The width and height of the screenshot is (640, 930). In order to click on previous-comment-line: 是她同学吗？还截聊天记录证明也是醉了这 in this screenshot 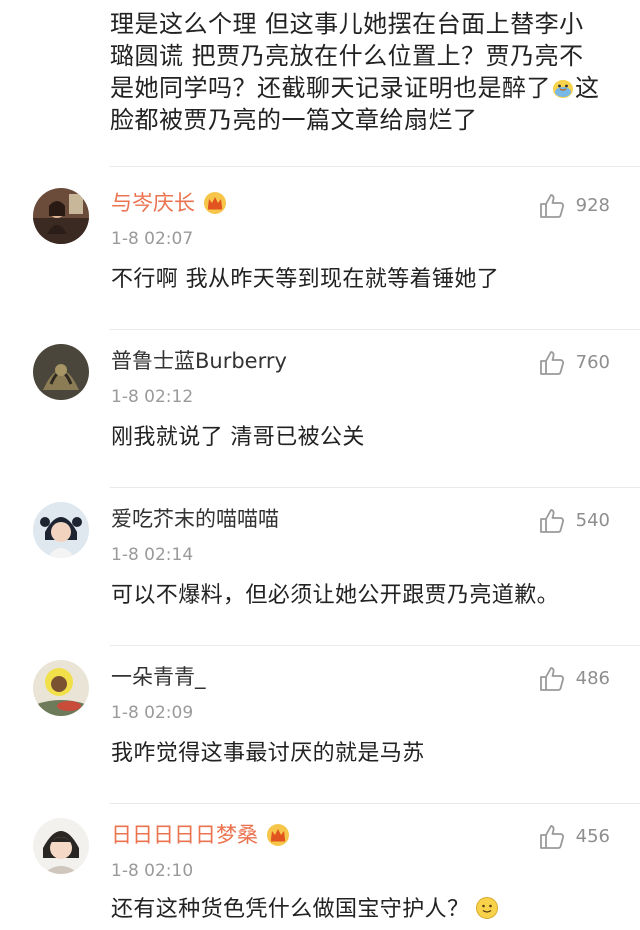, I will do `click(355, 88)`.